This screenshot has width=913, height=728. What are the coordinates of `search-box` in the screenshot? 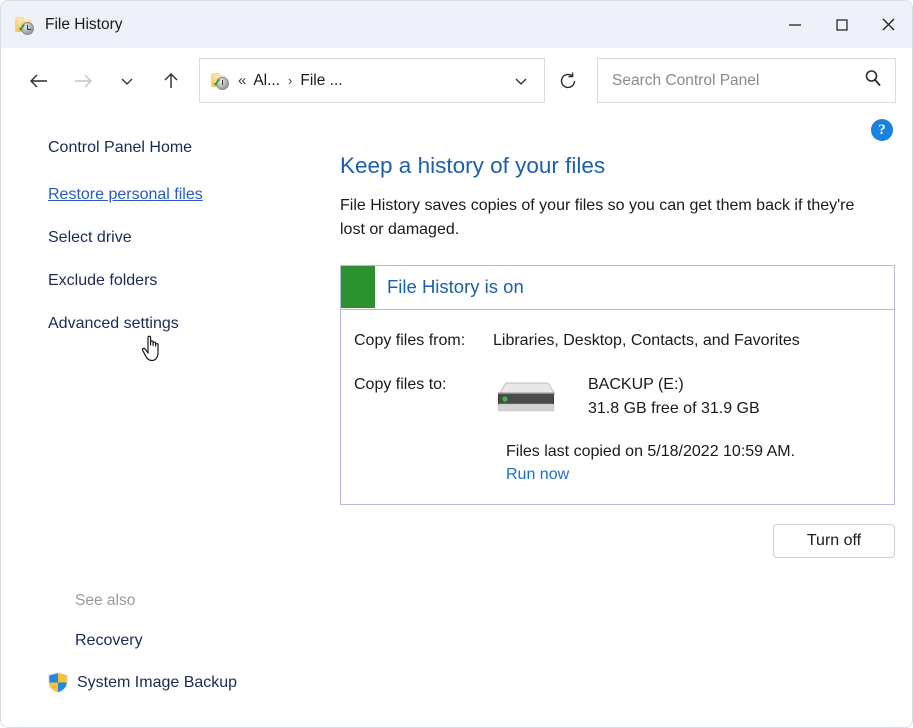 It's located at (746, 80).